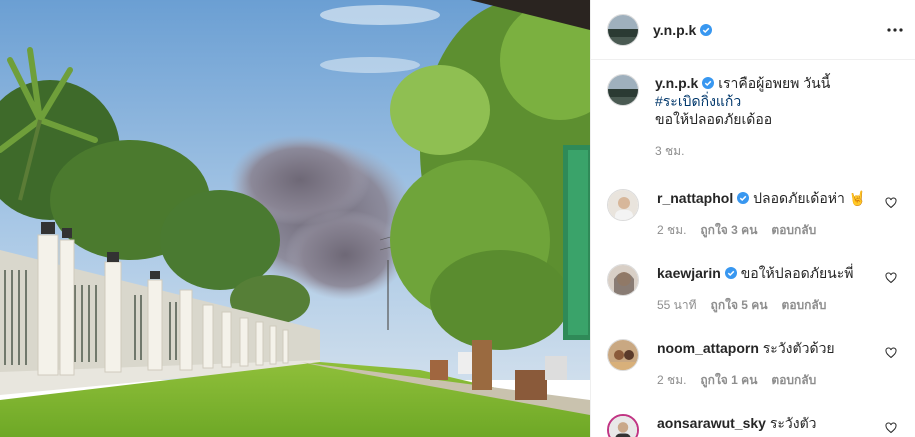 The height and width of the screenshot is (437, 915). I want to click on comment-item: aonsarawut_sky ระวังตัว, so click(753, 425).